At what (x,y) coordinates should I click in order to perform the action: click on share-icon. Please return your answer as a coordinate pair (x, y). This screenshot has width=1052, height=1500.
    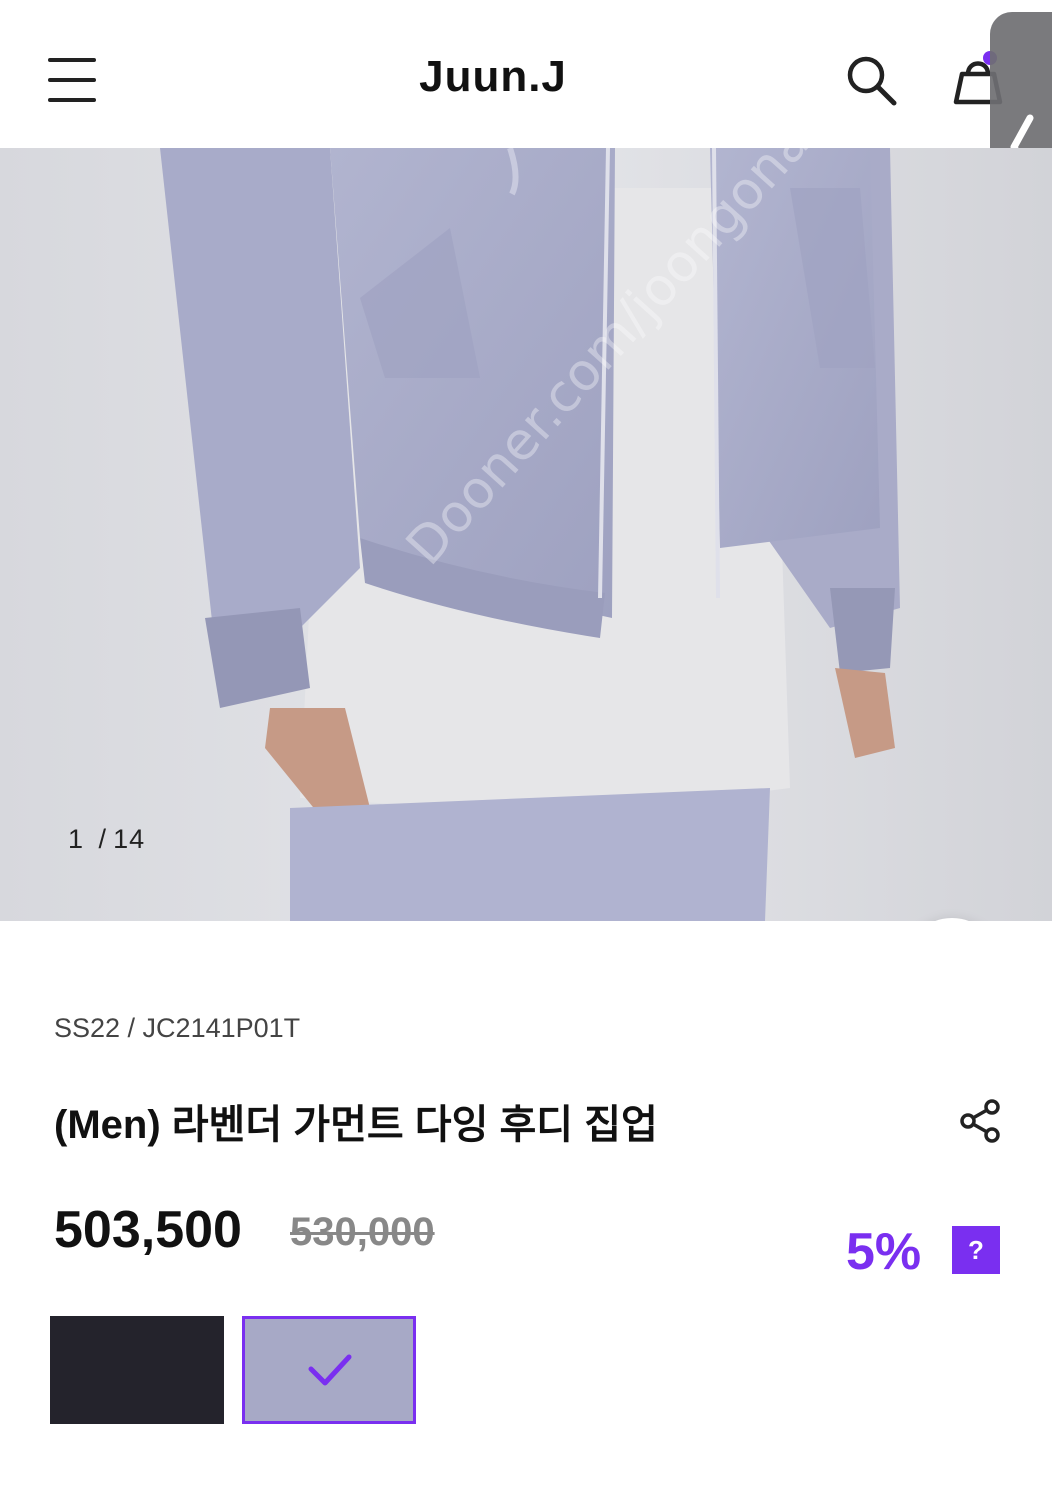
    Looking at the image, I should click on (981, 1121).